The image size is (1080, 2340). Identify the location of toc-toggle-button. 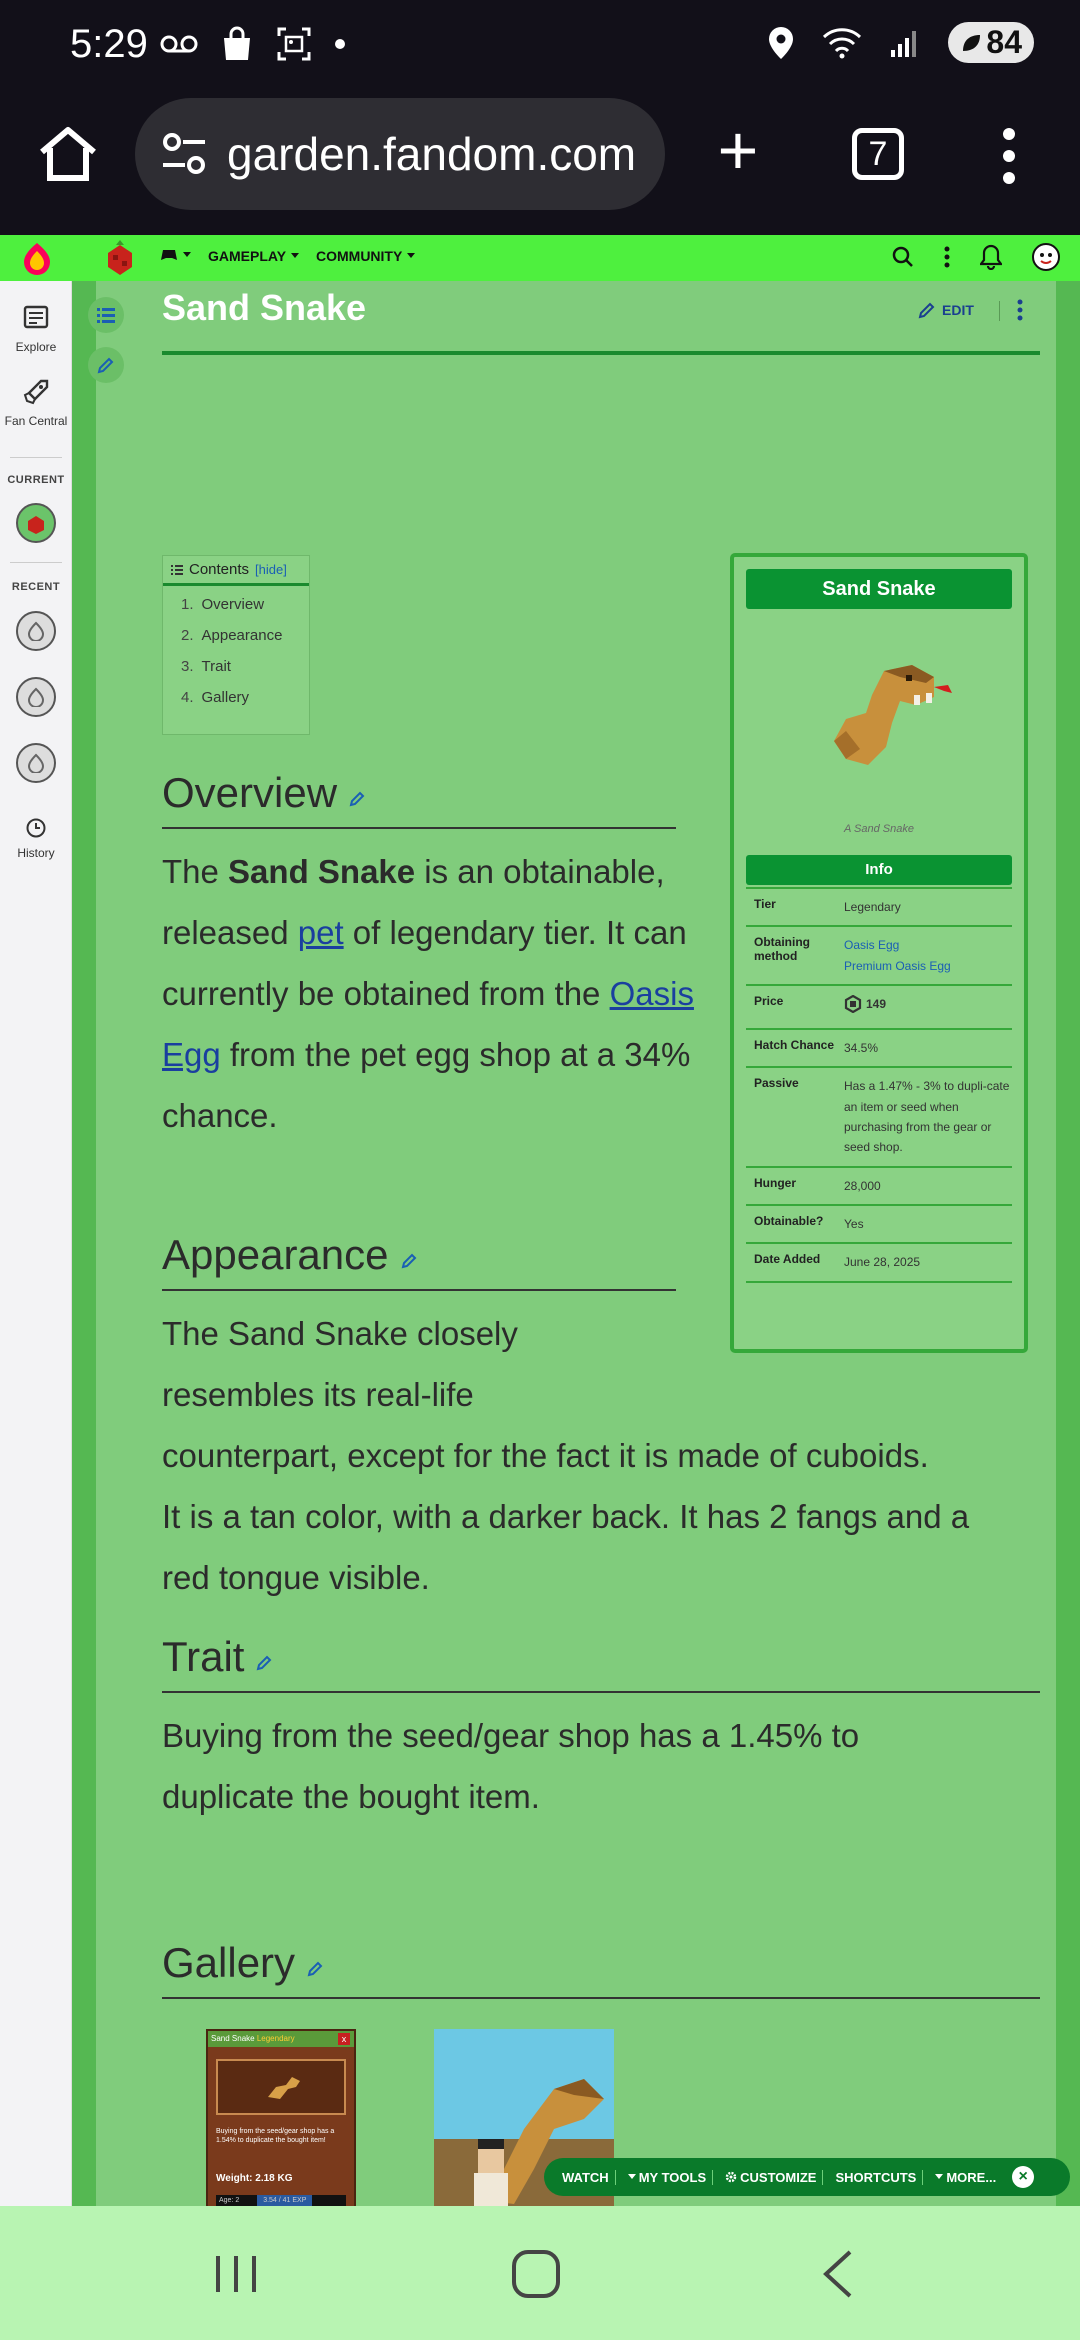
(106, 315).